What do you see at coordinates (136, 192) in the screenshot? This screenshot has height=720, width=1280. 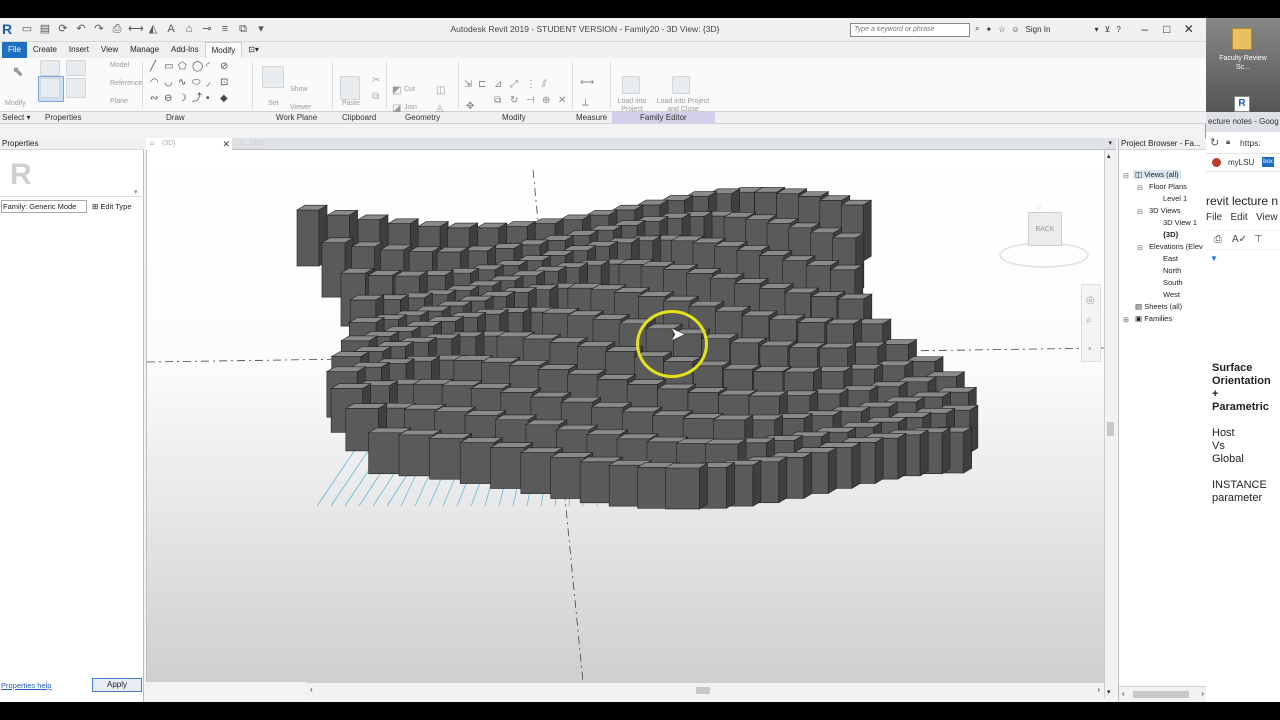 I see `type-selector-dropdown-icon: ▾` at bounding box center [136, 192].